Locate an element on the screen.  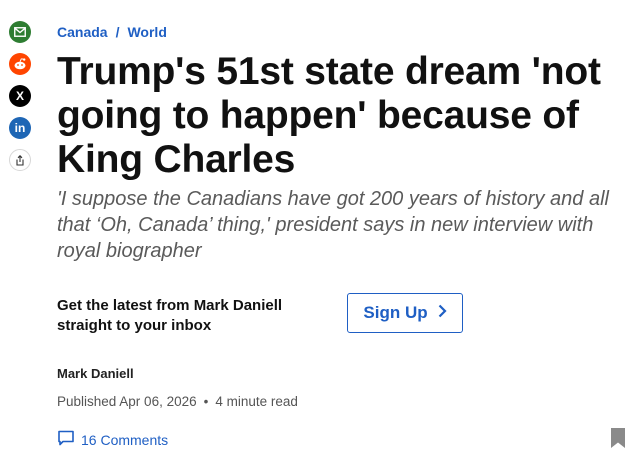
sign-up-button: Sign Up is located at coordinates (405, 313).